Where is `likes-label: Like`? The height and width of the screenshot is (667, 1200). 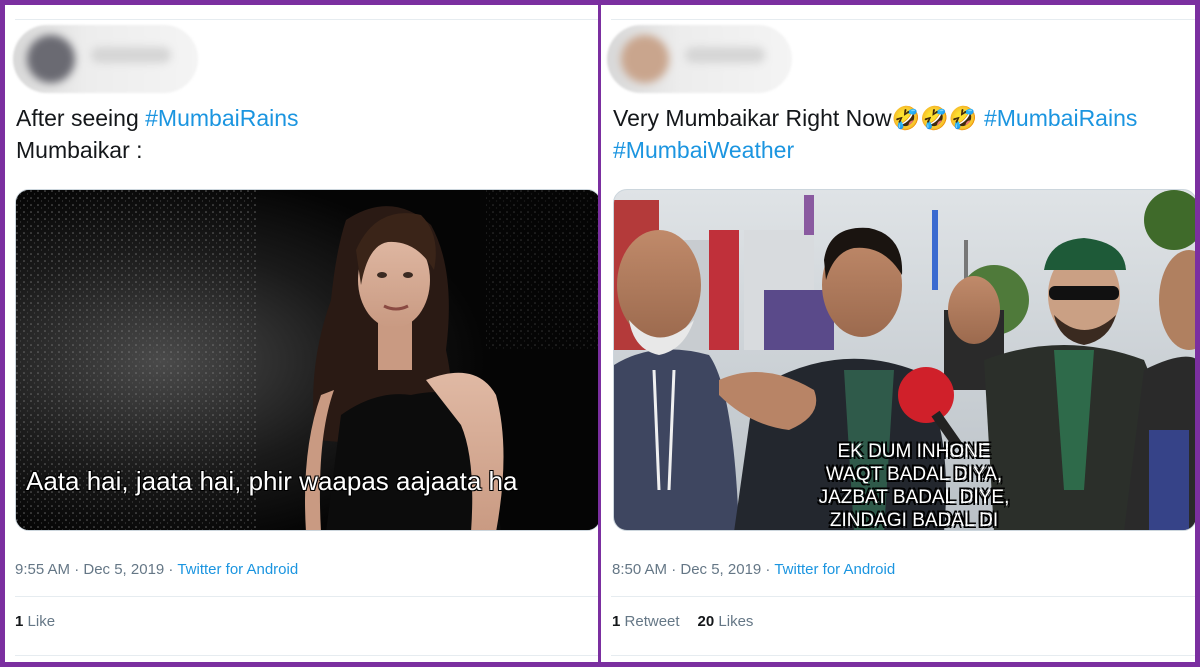
likes-label: Like is located at coordinates (41, 621).